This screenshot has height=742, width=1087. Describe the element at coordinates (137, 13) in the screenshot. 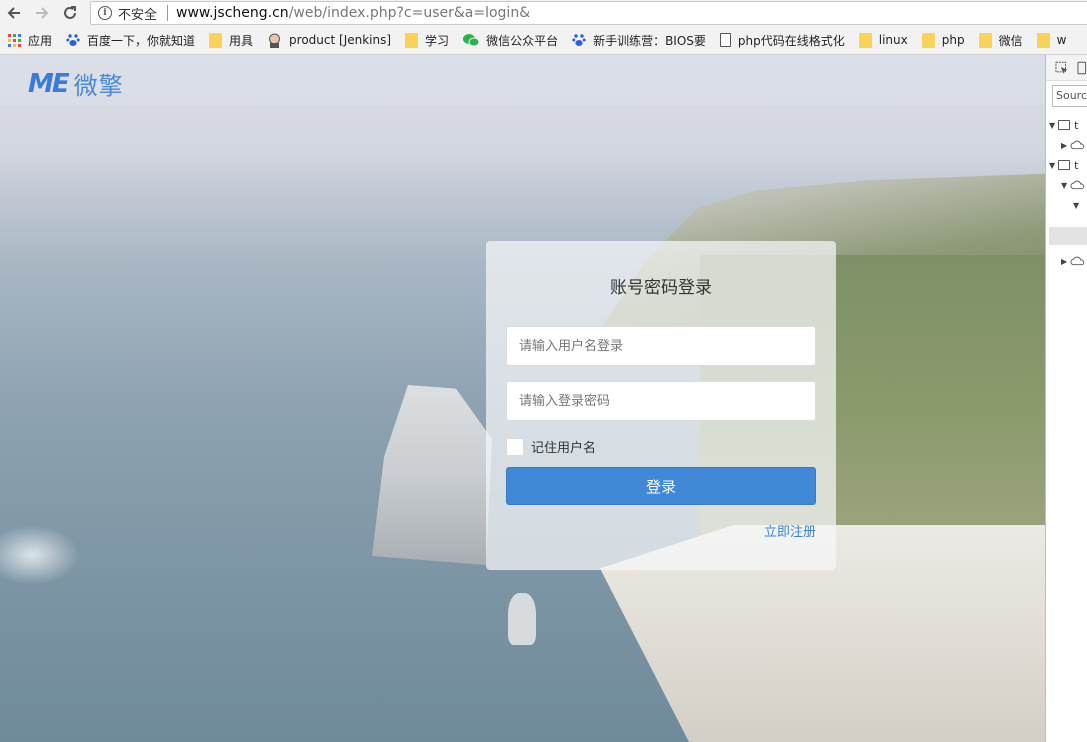

I see `insecure-label: 不安全` at that location.